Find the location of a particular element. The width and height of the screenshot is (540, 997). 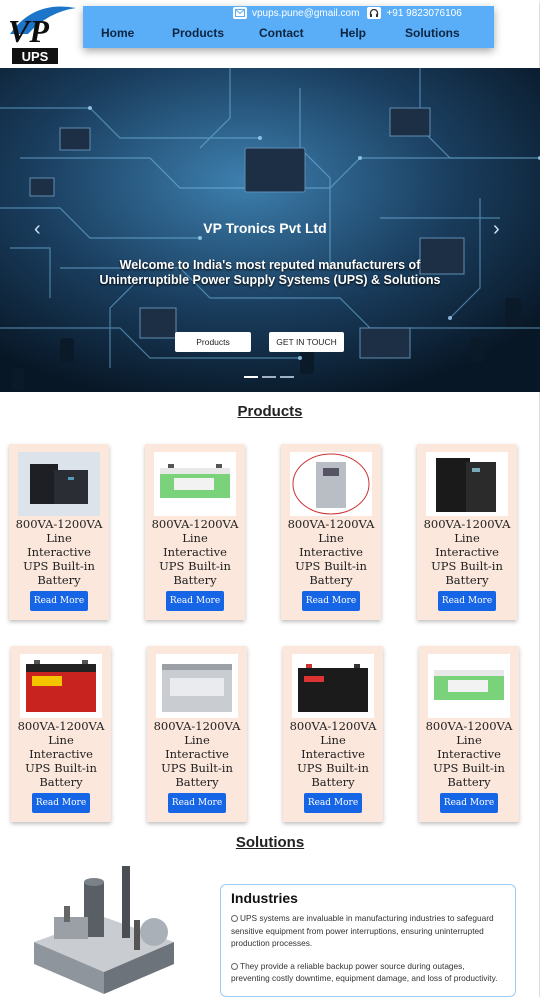

hero-title: VP Tronics Pvt Ltd is located at coordinates (265, 228).